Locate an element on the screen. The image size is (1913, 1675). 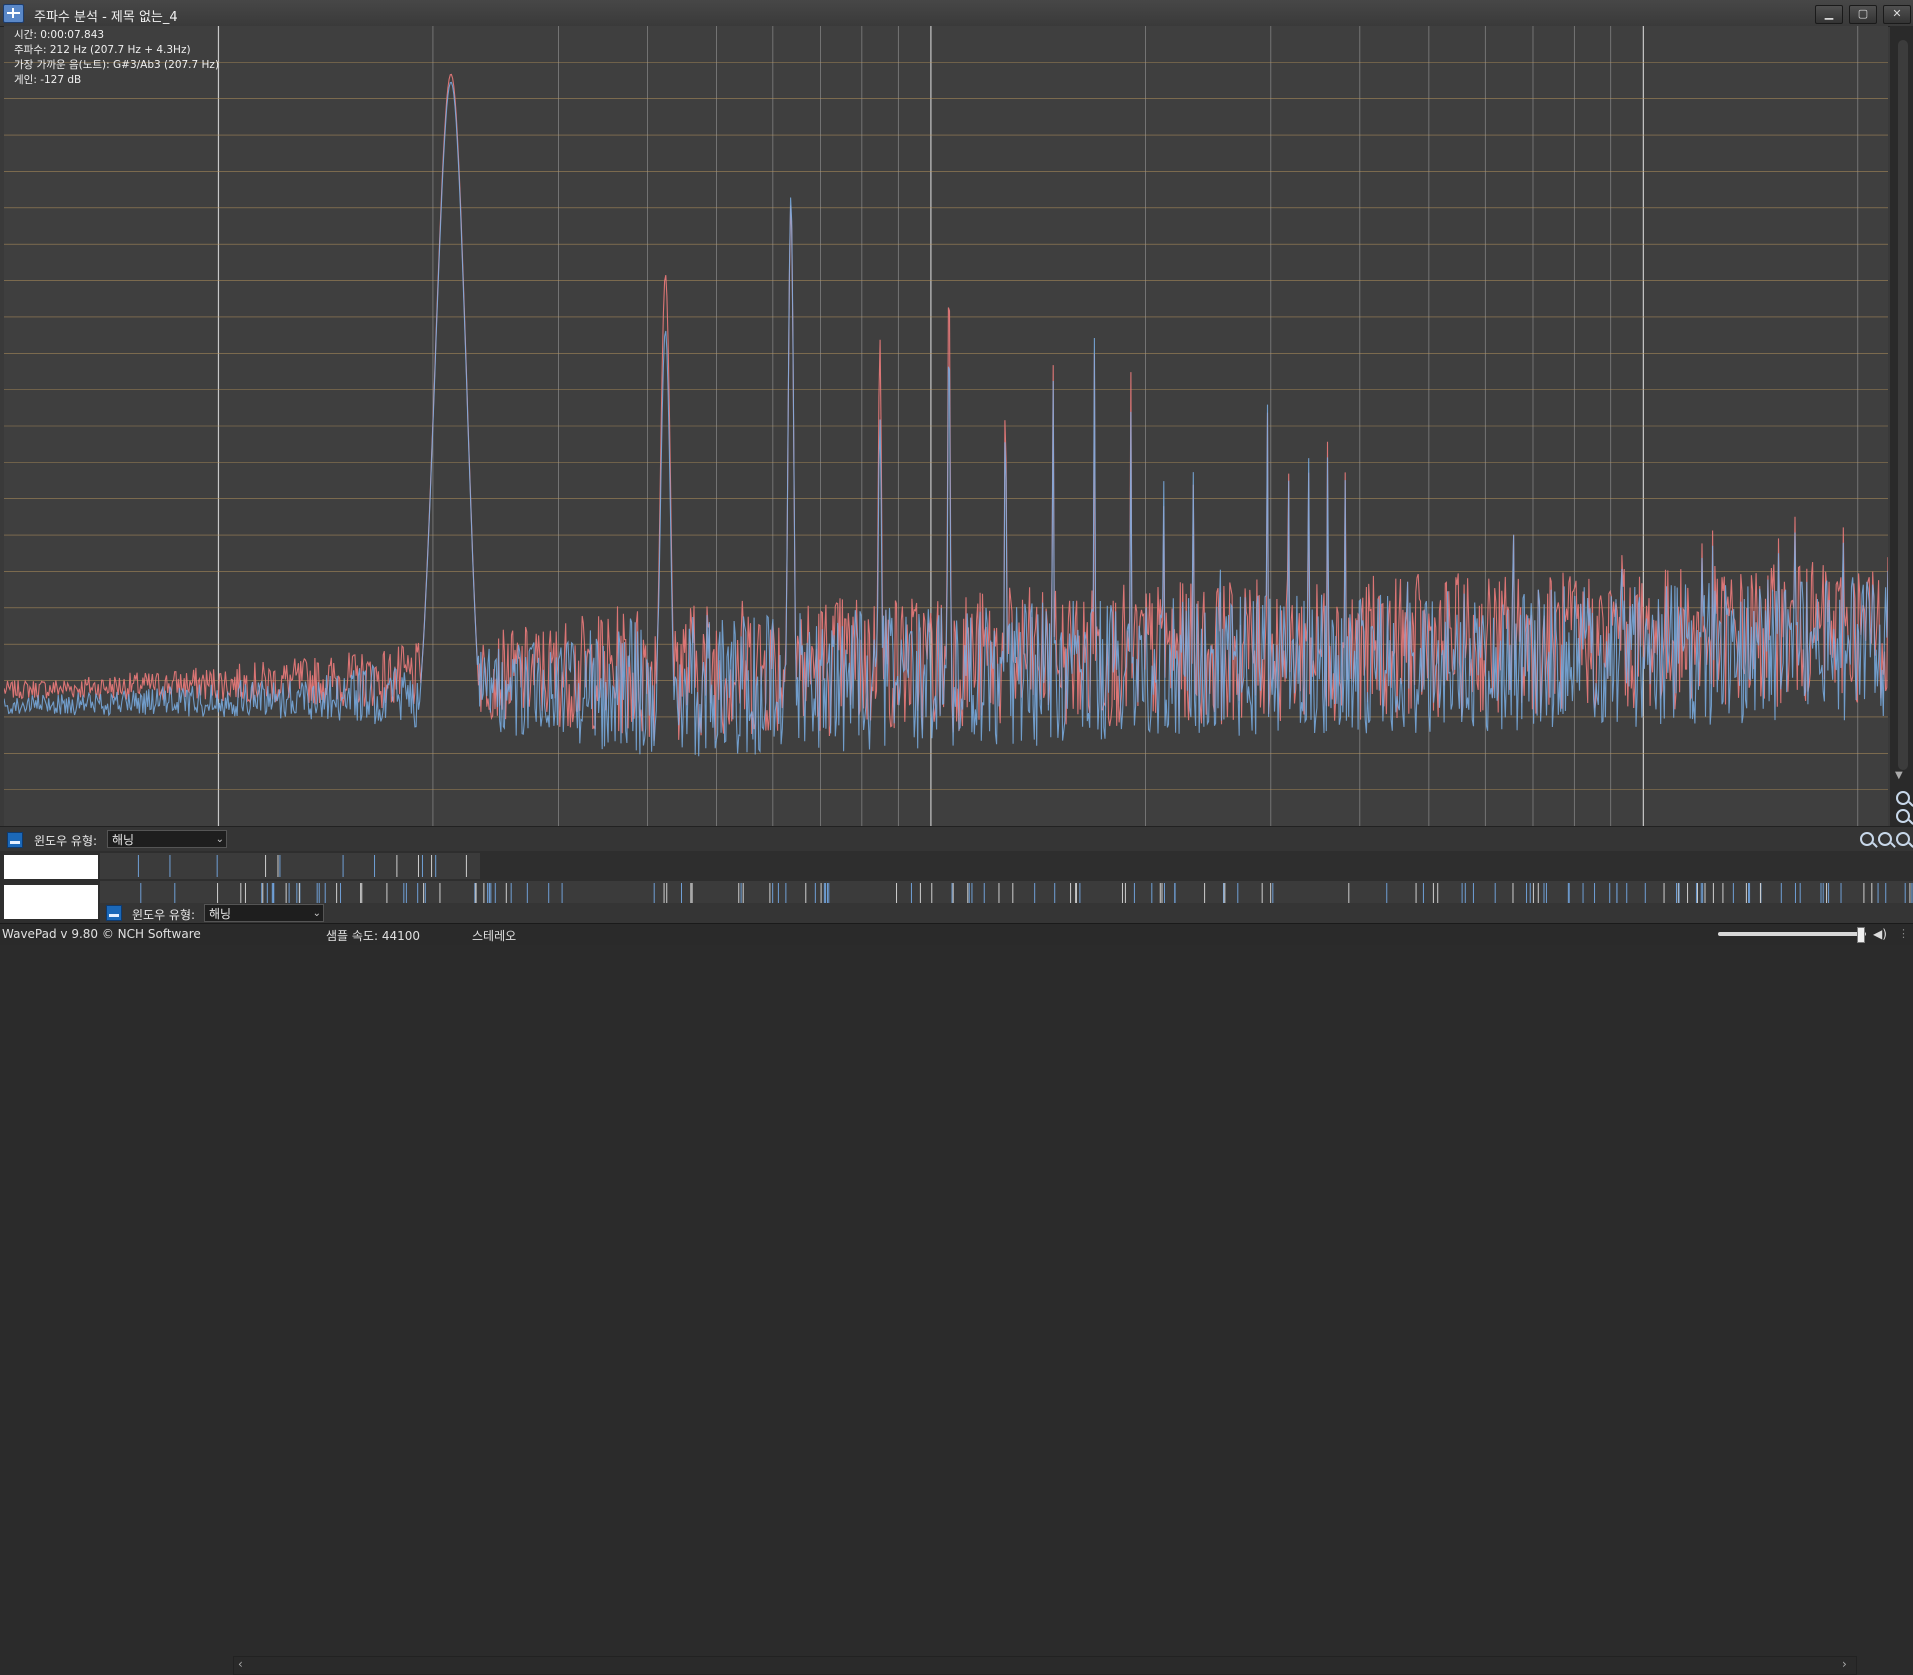
ov-row1-bg is located at coordinates (290, 866).